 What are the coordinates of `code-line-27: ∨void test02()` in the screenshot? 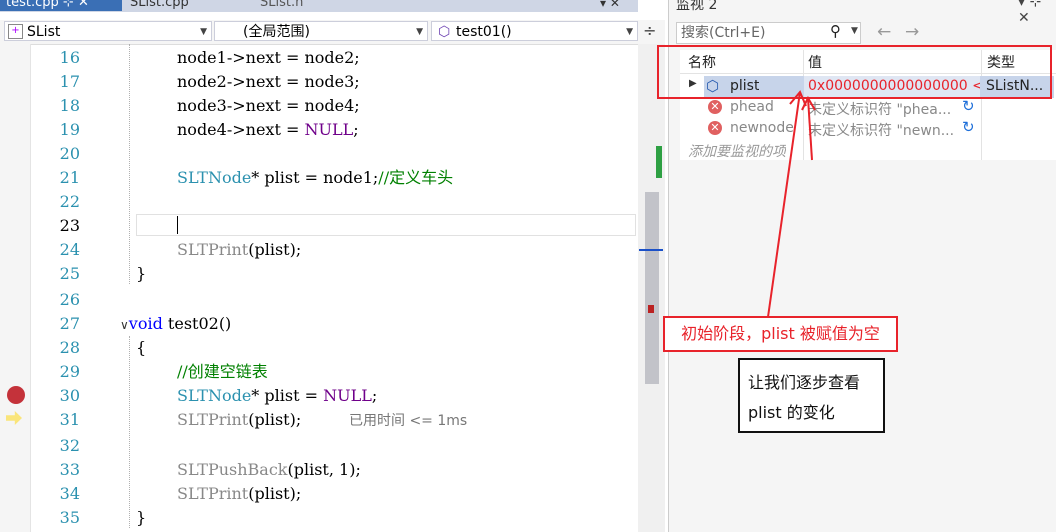 It's located at (175, 324).